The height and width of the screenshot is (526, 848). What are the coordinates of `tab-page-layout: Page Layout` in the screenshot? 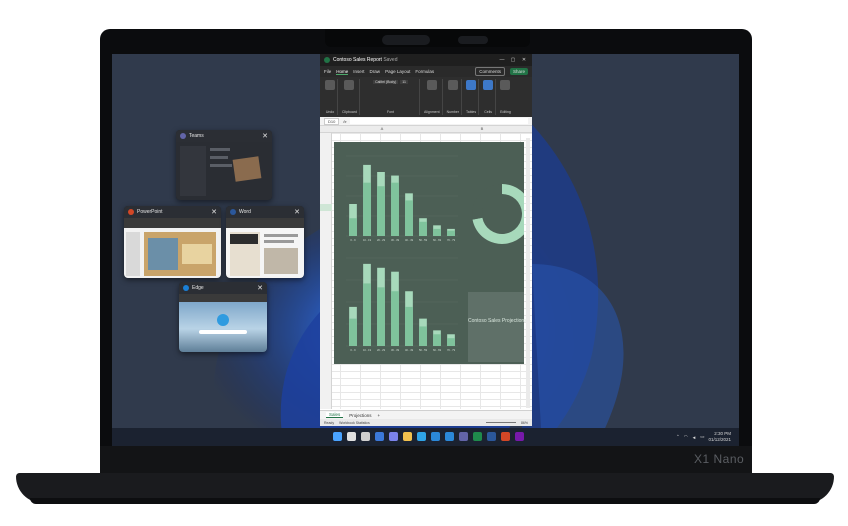 It's located at (397, 71).